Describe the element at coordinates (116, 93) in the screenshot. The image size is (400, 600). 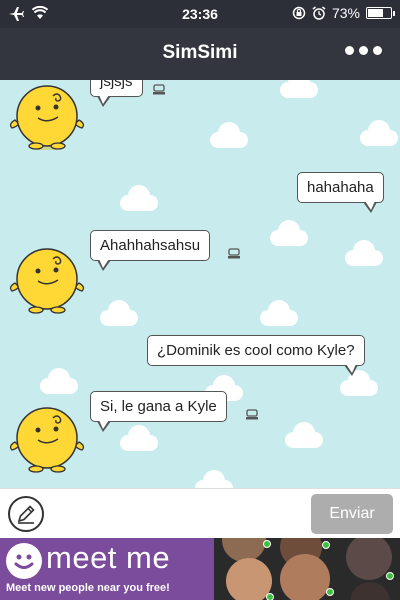
I see `message-bubble-bot: jsjsjs` at that location.